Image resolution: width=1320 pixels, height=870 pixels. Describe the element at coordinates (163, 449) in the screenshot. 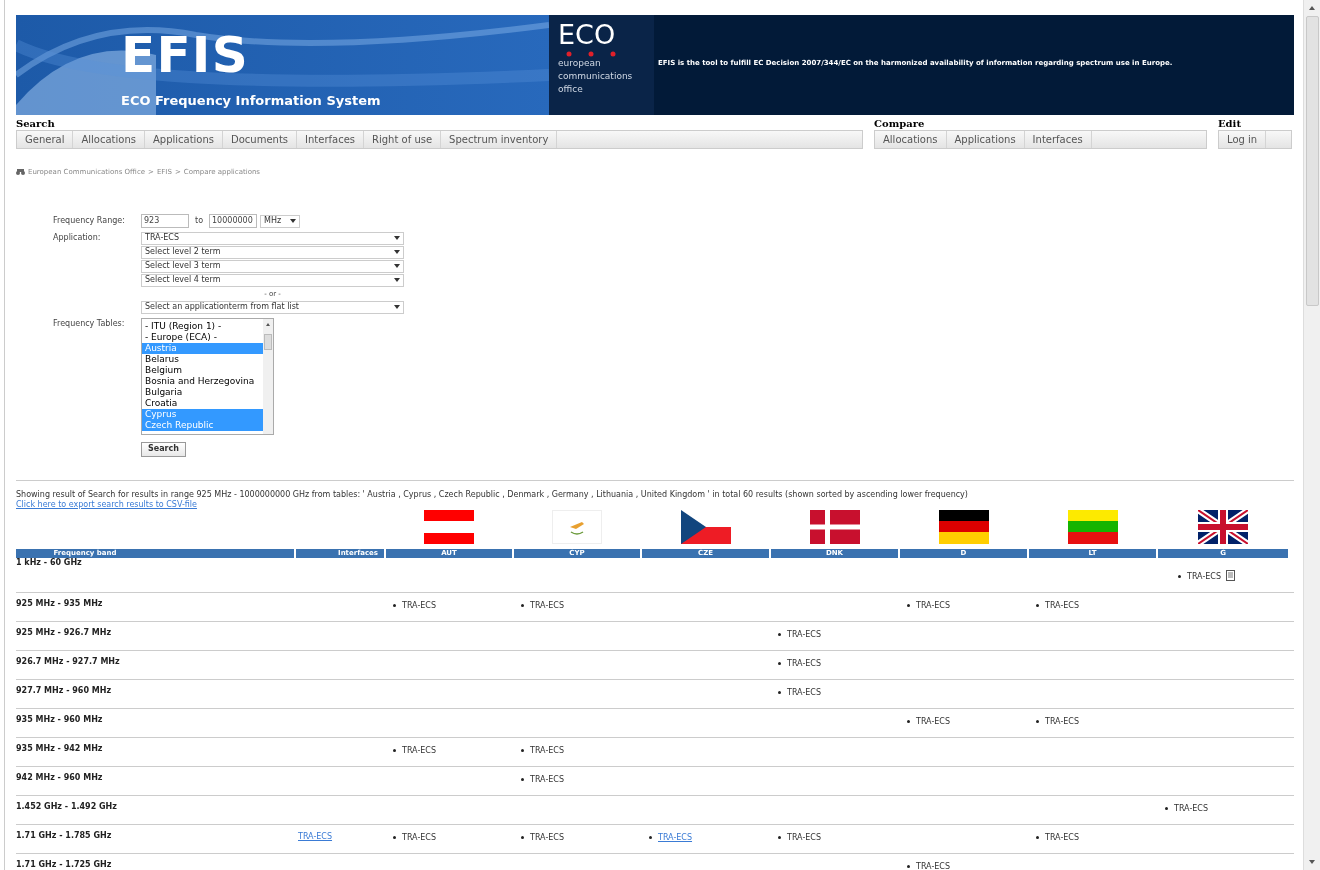

I see `search-button: Search` at that location.